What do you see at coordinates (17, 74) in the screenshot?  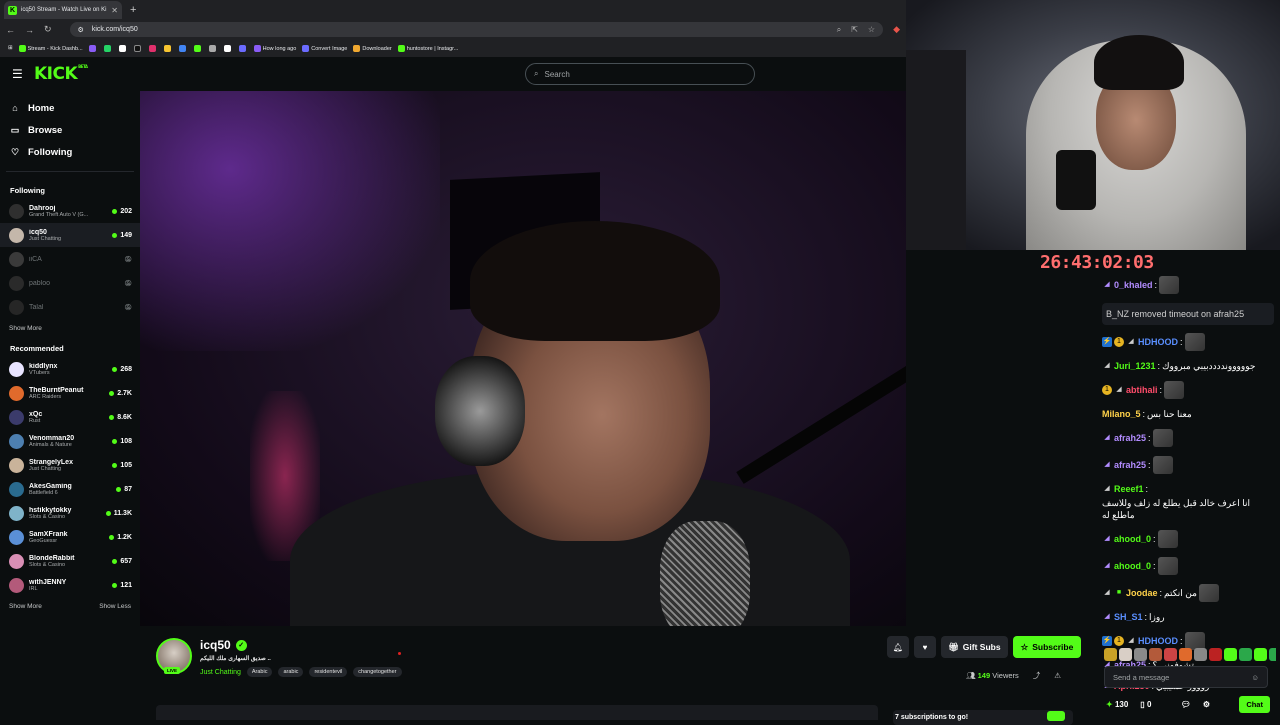 I see `menu-icon: ☰` at bounding box center [17, 74].